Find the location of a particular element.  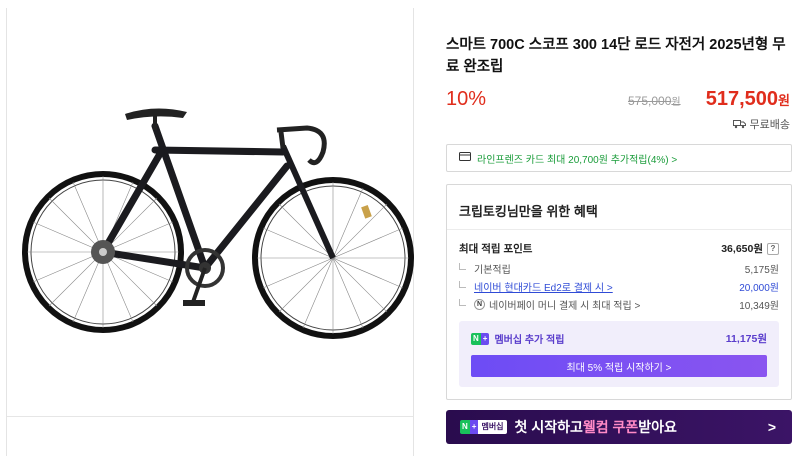

membership-box: N + 멤버십 추가 적립 11,175원 최대 5% 적립 시작하기 > is located at coordinates (619, 354).